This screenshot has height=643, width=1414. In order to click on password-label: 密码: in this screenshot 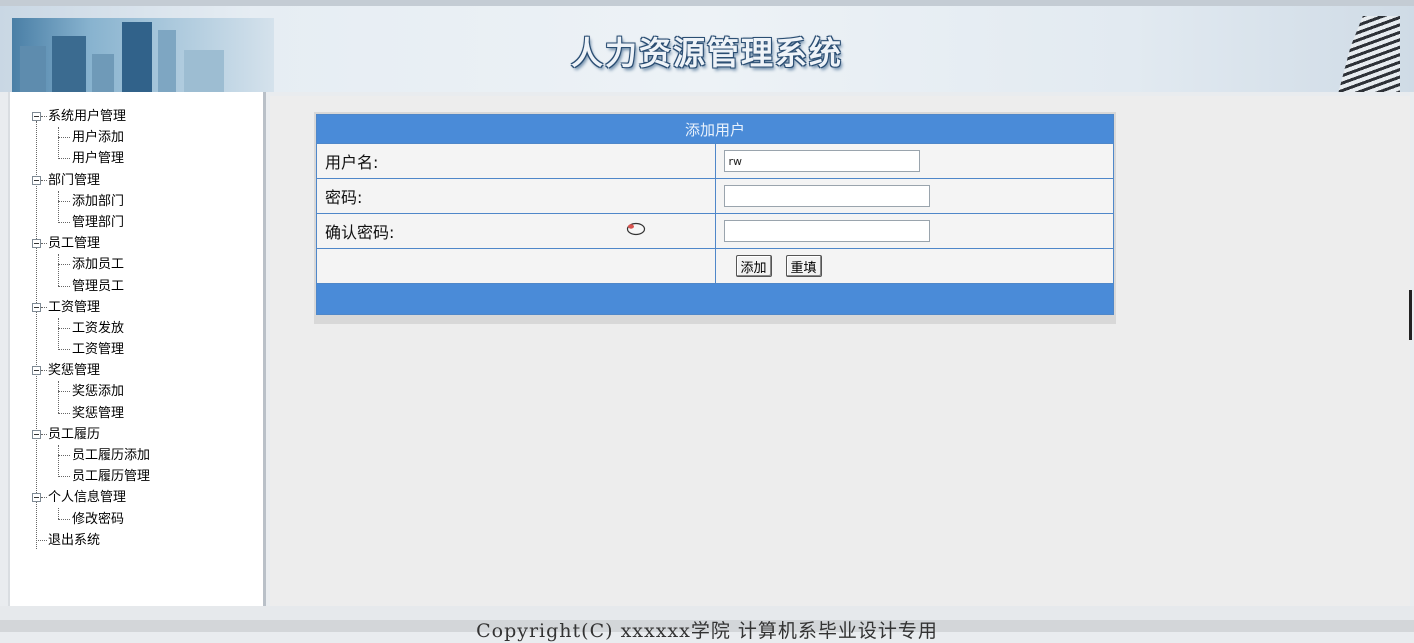, I will do `click(516, 196)`.